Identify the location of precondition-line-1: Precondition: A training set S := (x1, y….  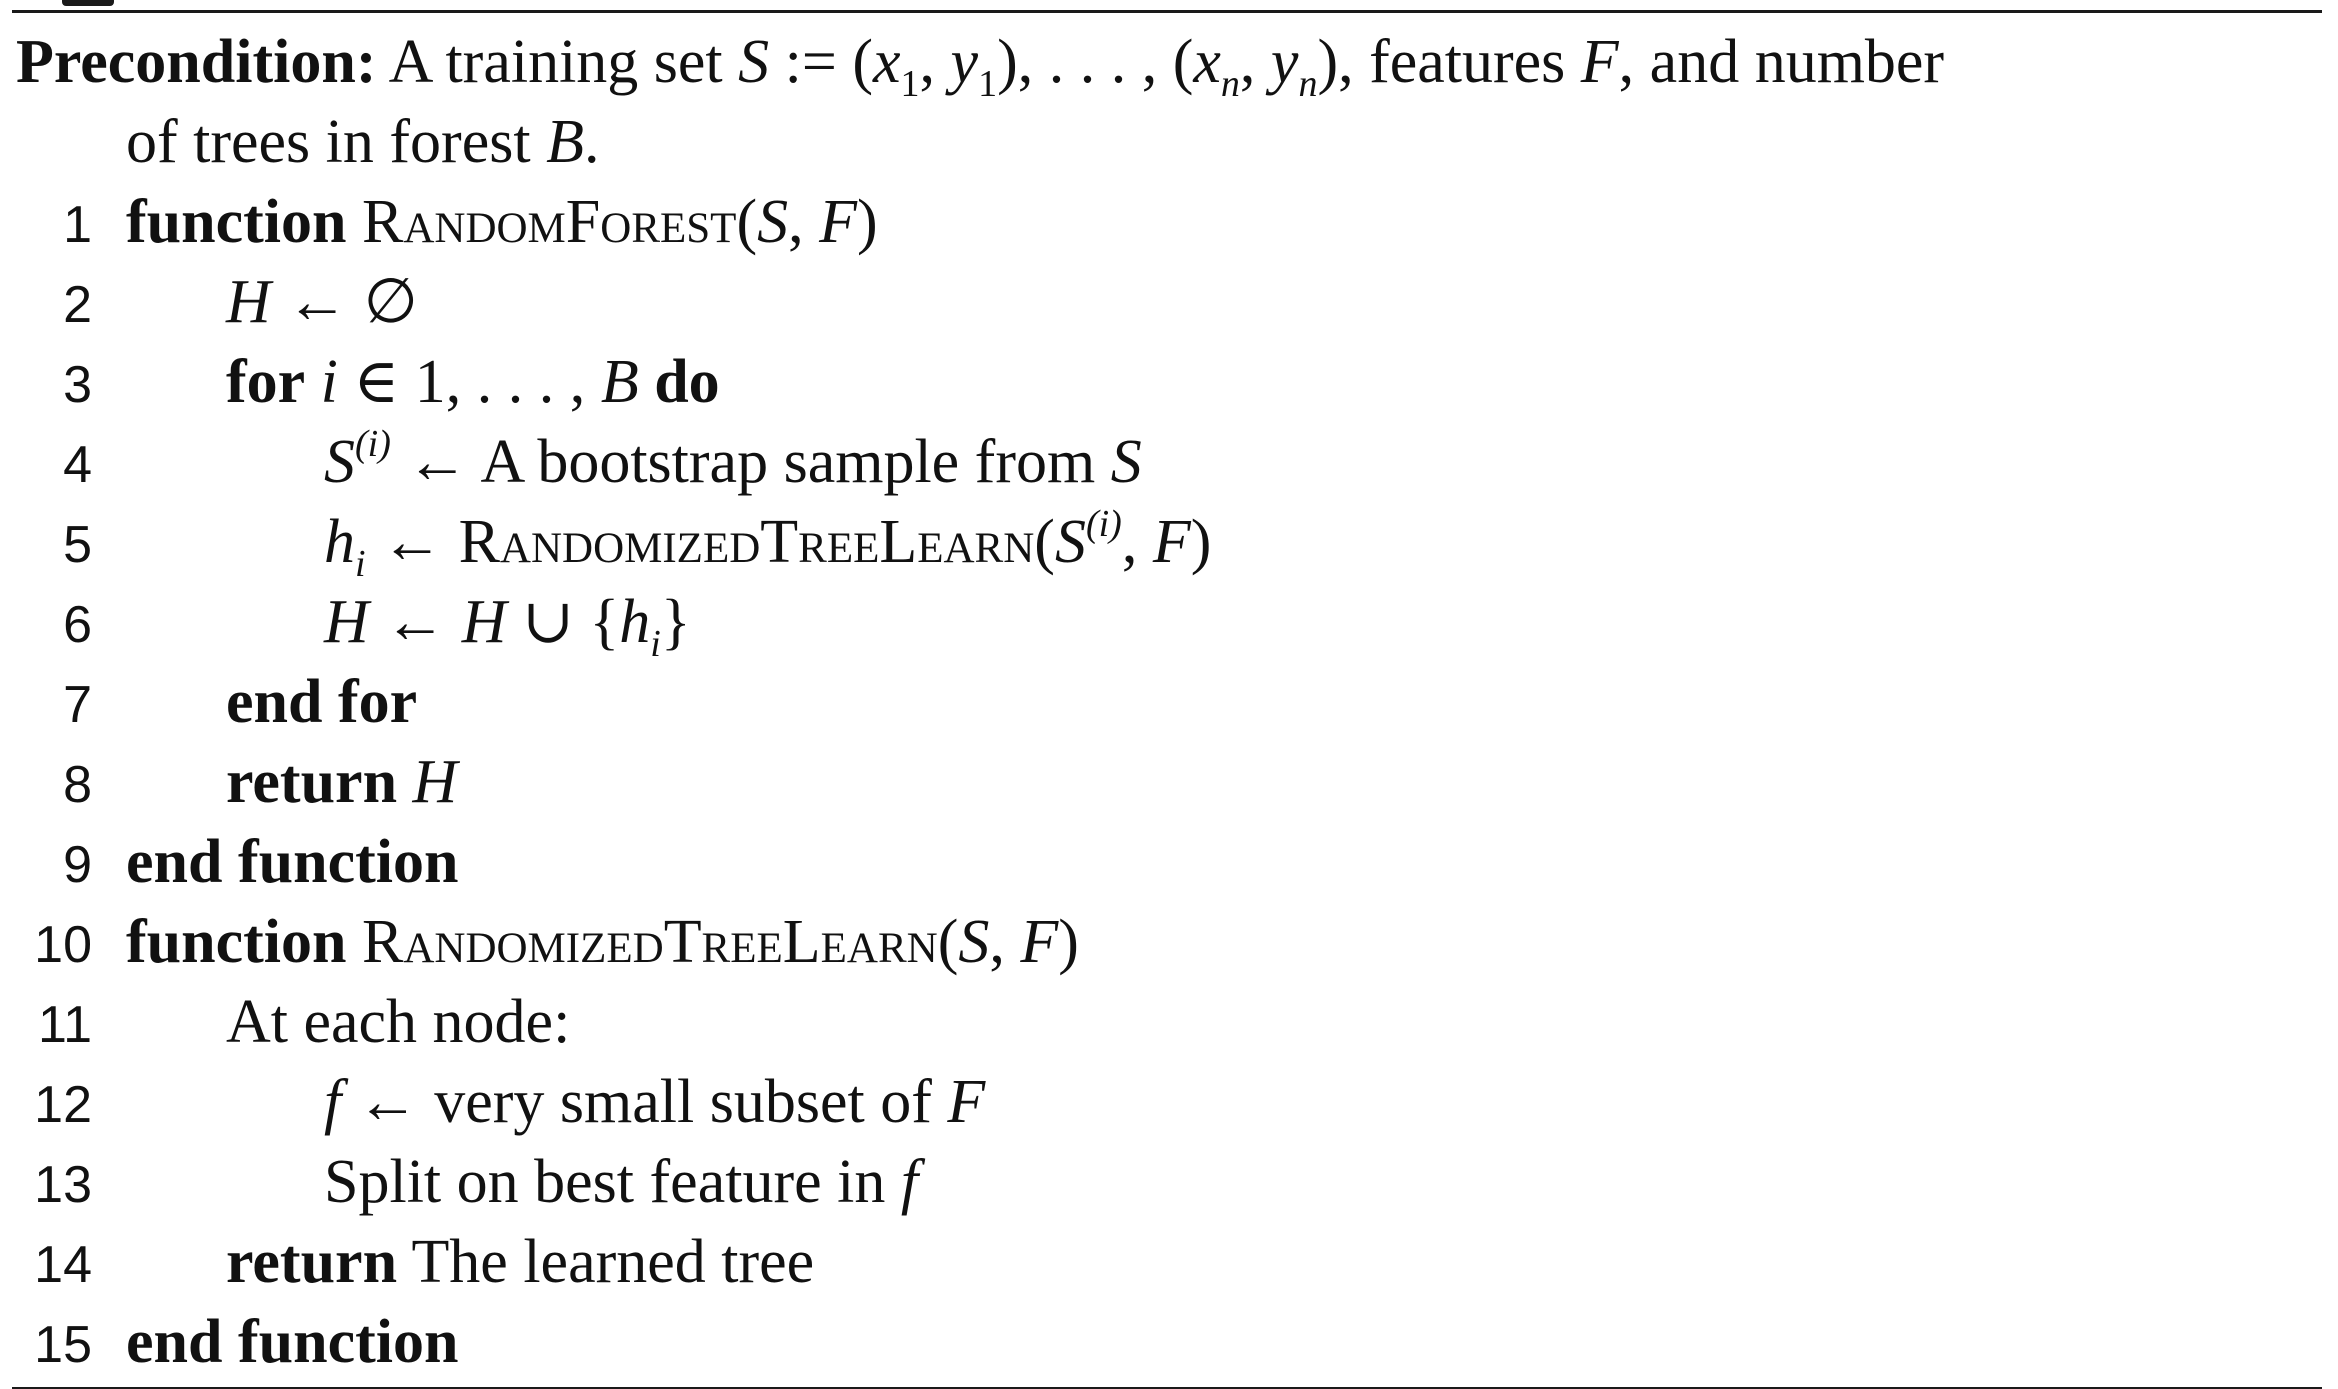
(1166, 63).